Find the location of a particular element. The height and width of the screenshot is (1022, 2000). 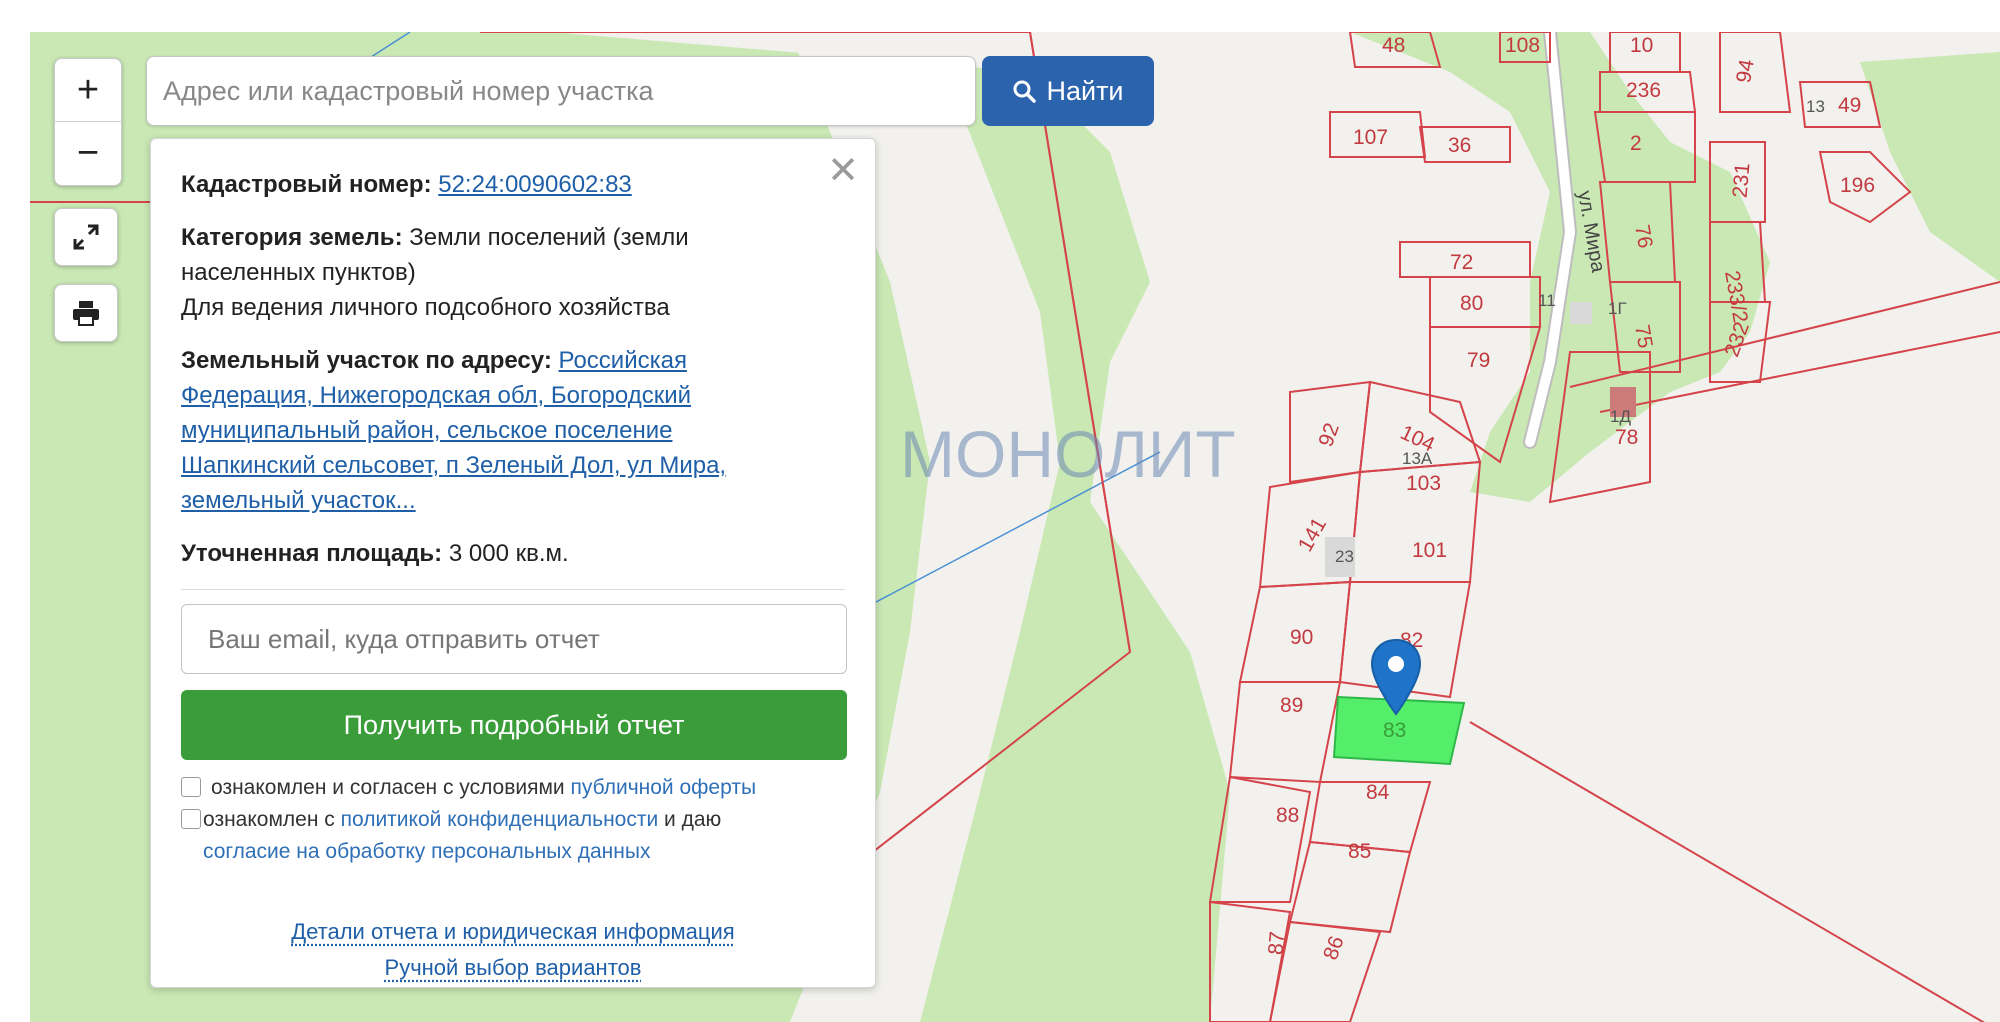

divider is located at coordinates (513, 589).